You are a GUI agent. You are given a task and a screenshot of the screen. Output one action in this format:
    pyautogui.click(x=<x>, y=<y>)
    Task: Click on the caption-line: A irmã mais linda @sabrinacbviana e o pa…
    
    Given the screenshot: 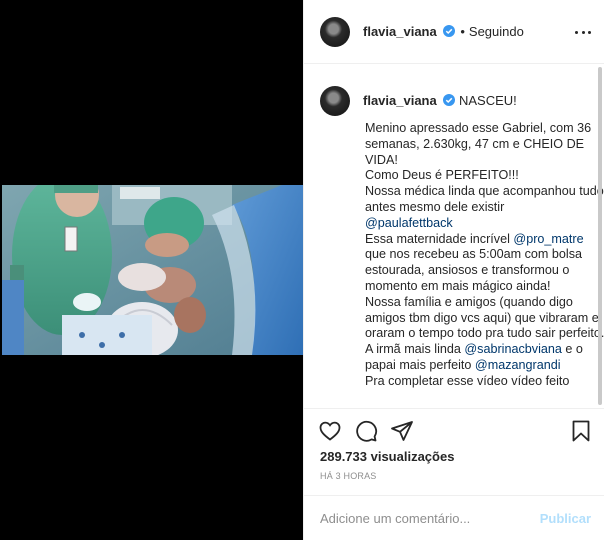 What is the action you would take?
    pyautogui.click(x=474, y=357)
    